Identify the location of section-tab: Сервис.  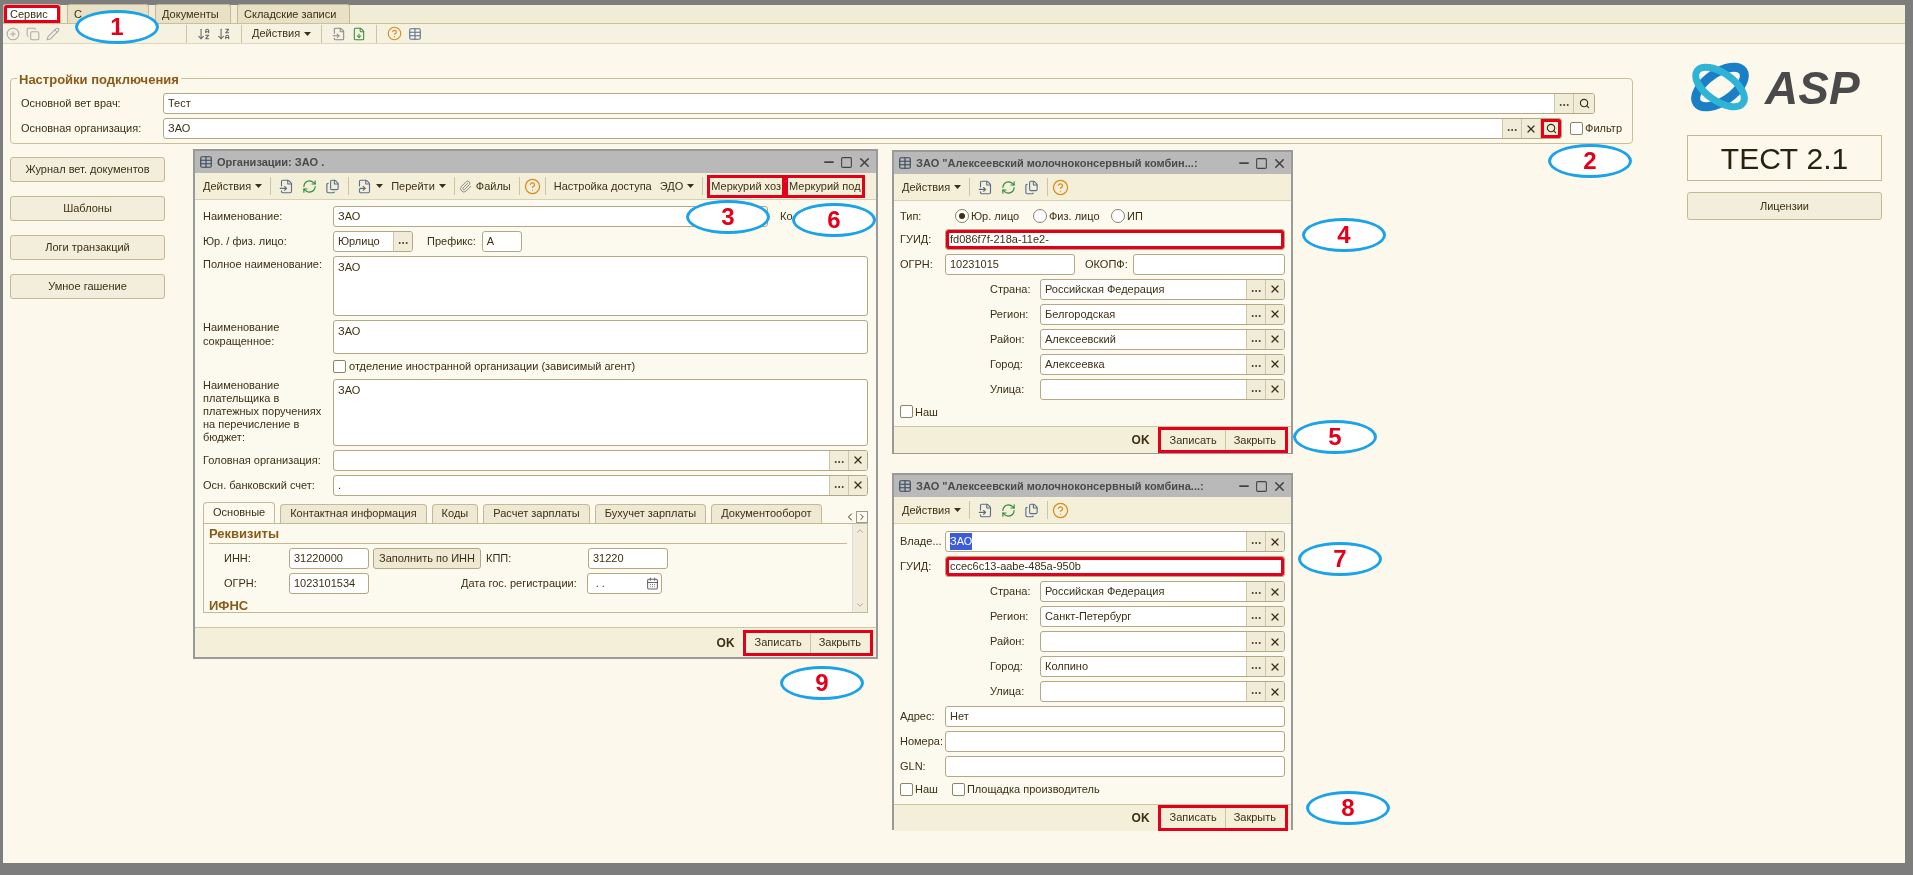
(32, 13).